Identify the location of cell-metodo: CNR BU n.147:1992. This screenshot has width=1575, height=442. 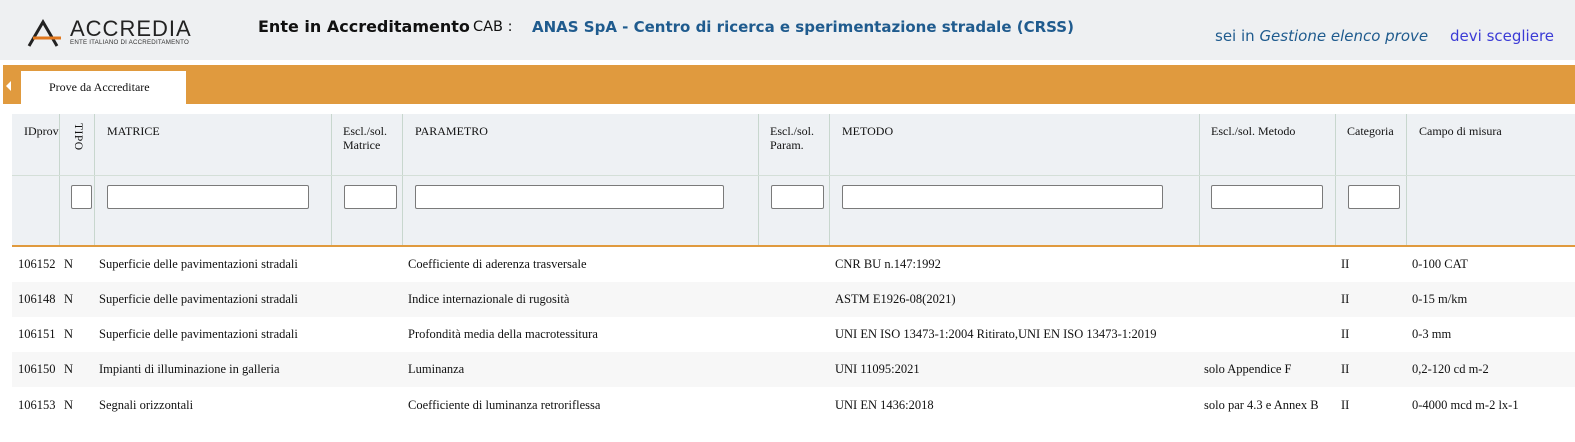
(888, 264).